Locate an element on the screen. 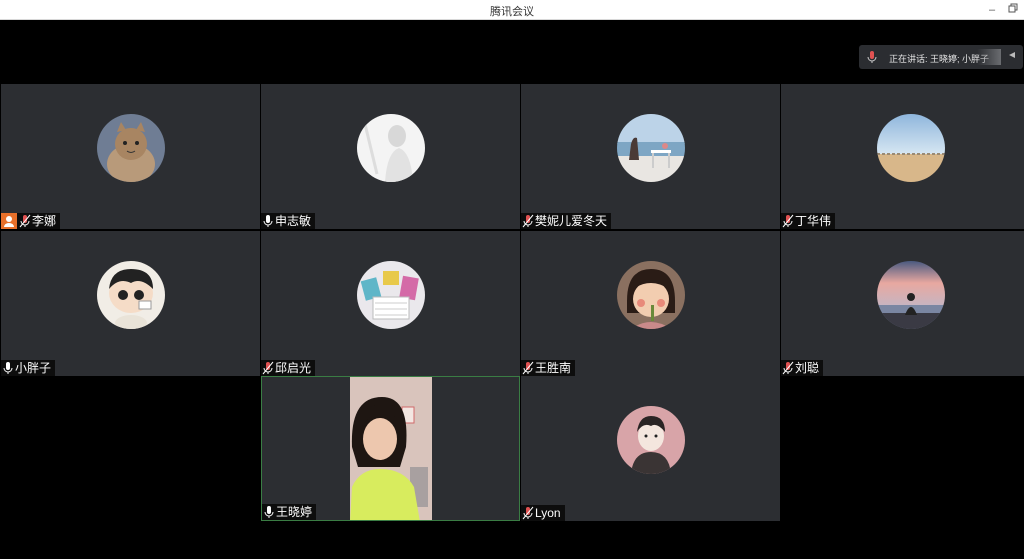 The image size is (1024, 559). minimize-icon: – is located at coordinates (992, 10).